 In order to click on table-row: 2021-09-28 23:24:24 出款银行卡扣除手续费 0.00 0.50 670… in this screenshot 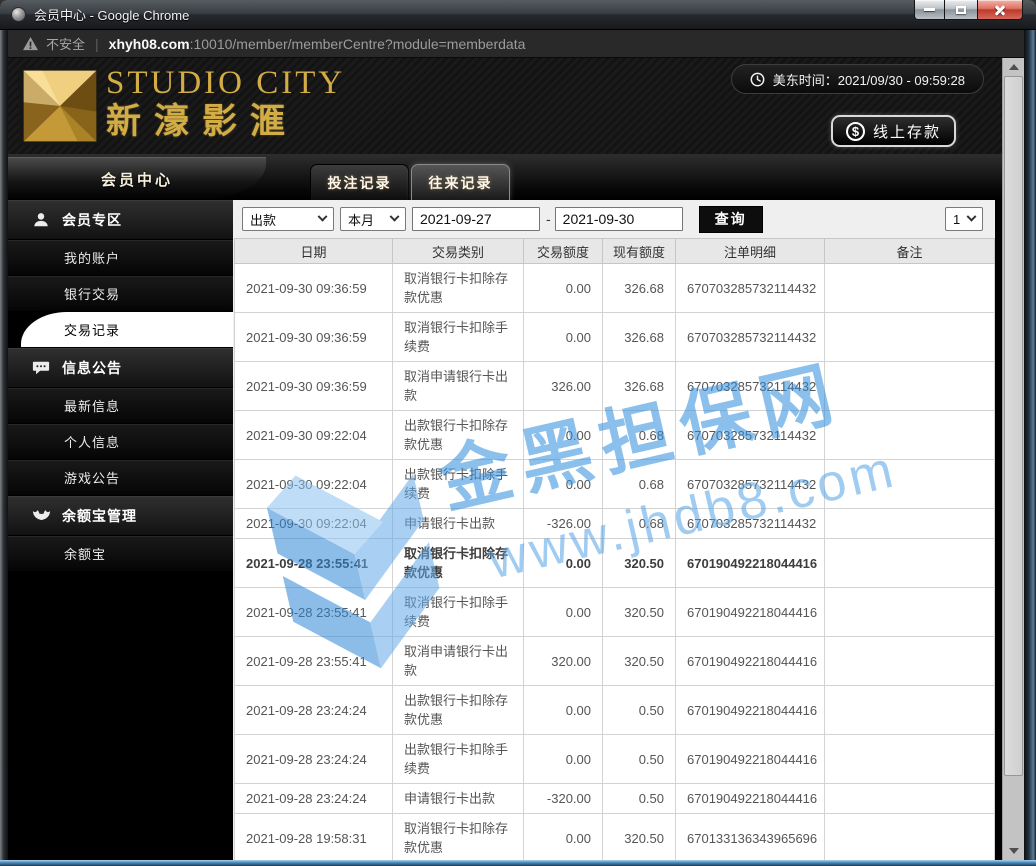, I will do `click(614, 759)`.